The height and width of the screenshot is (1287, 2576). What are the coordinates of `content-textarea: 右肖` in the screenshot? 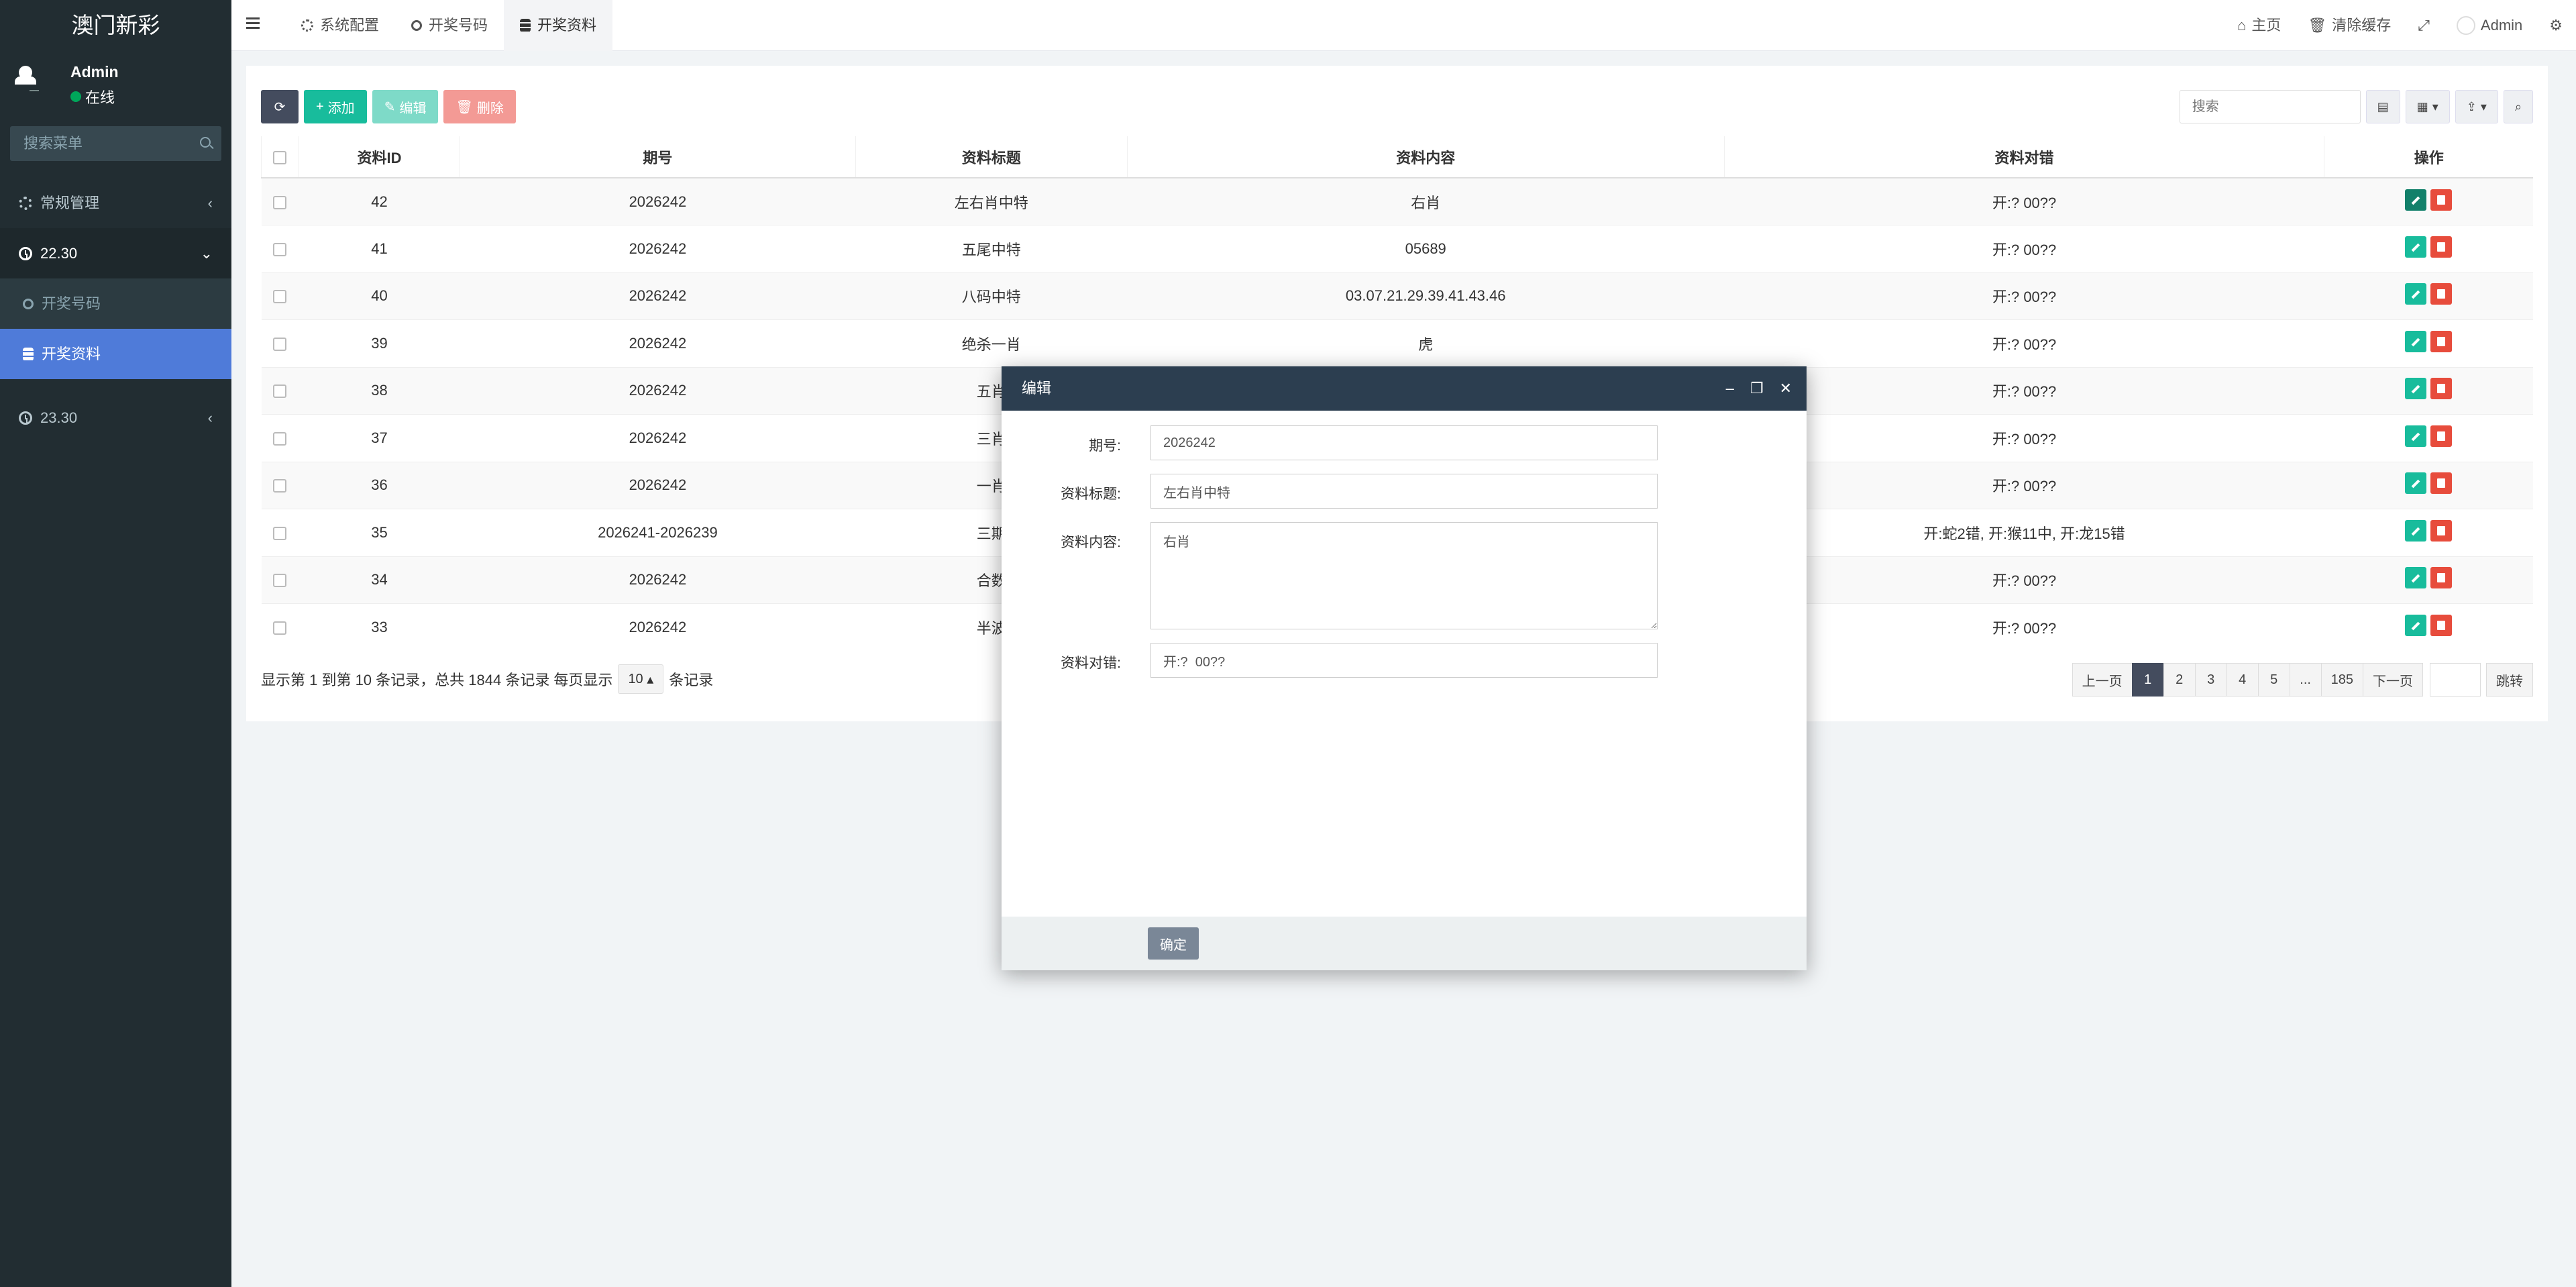 It's located at (1404, 575).